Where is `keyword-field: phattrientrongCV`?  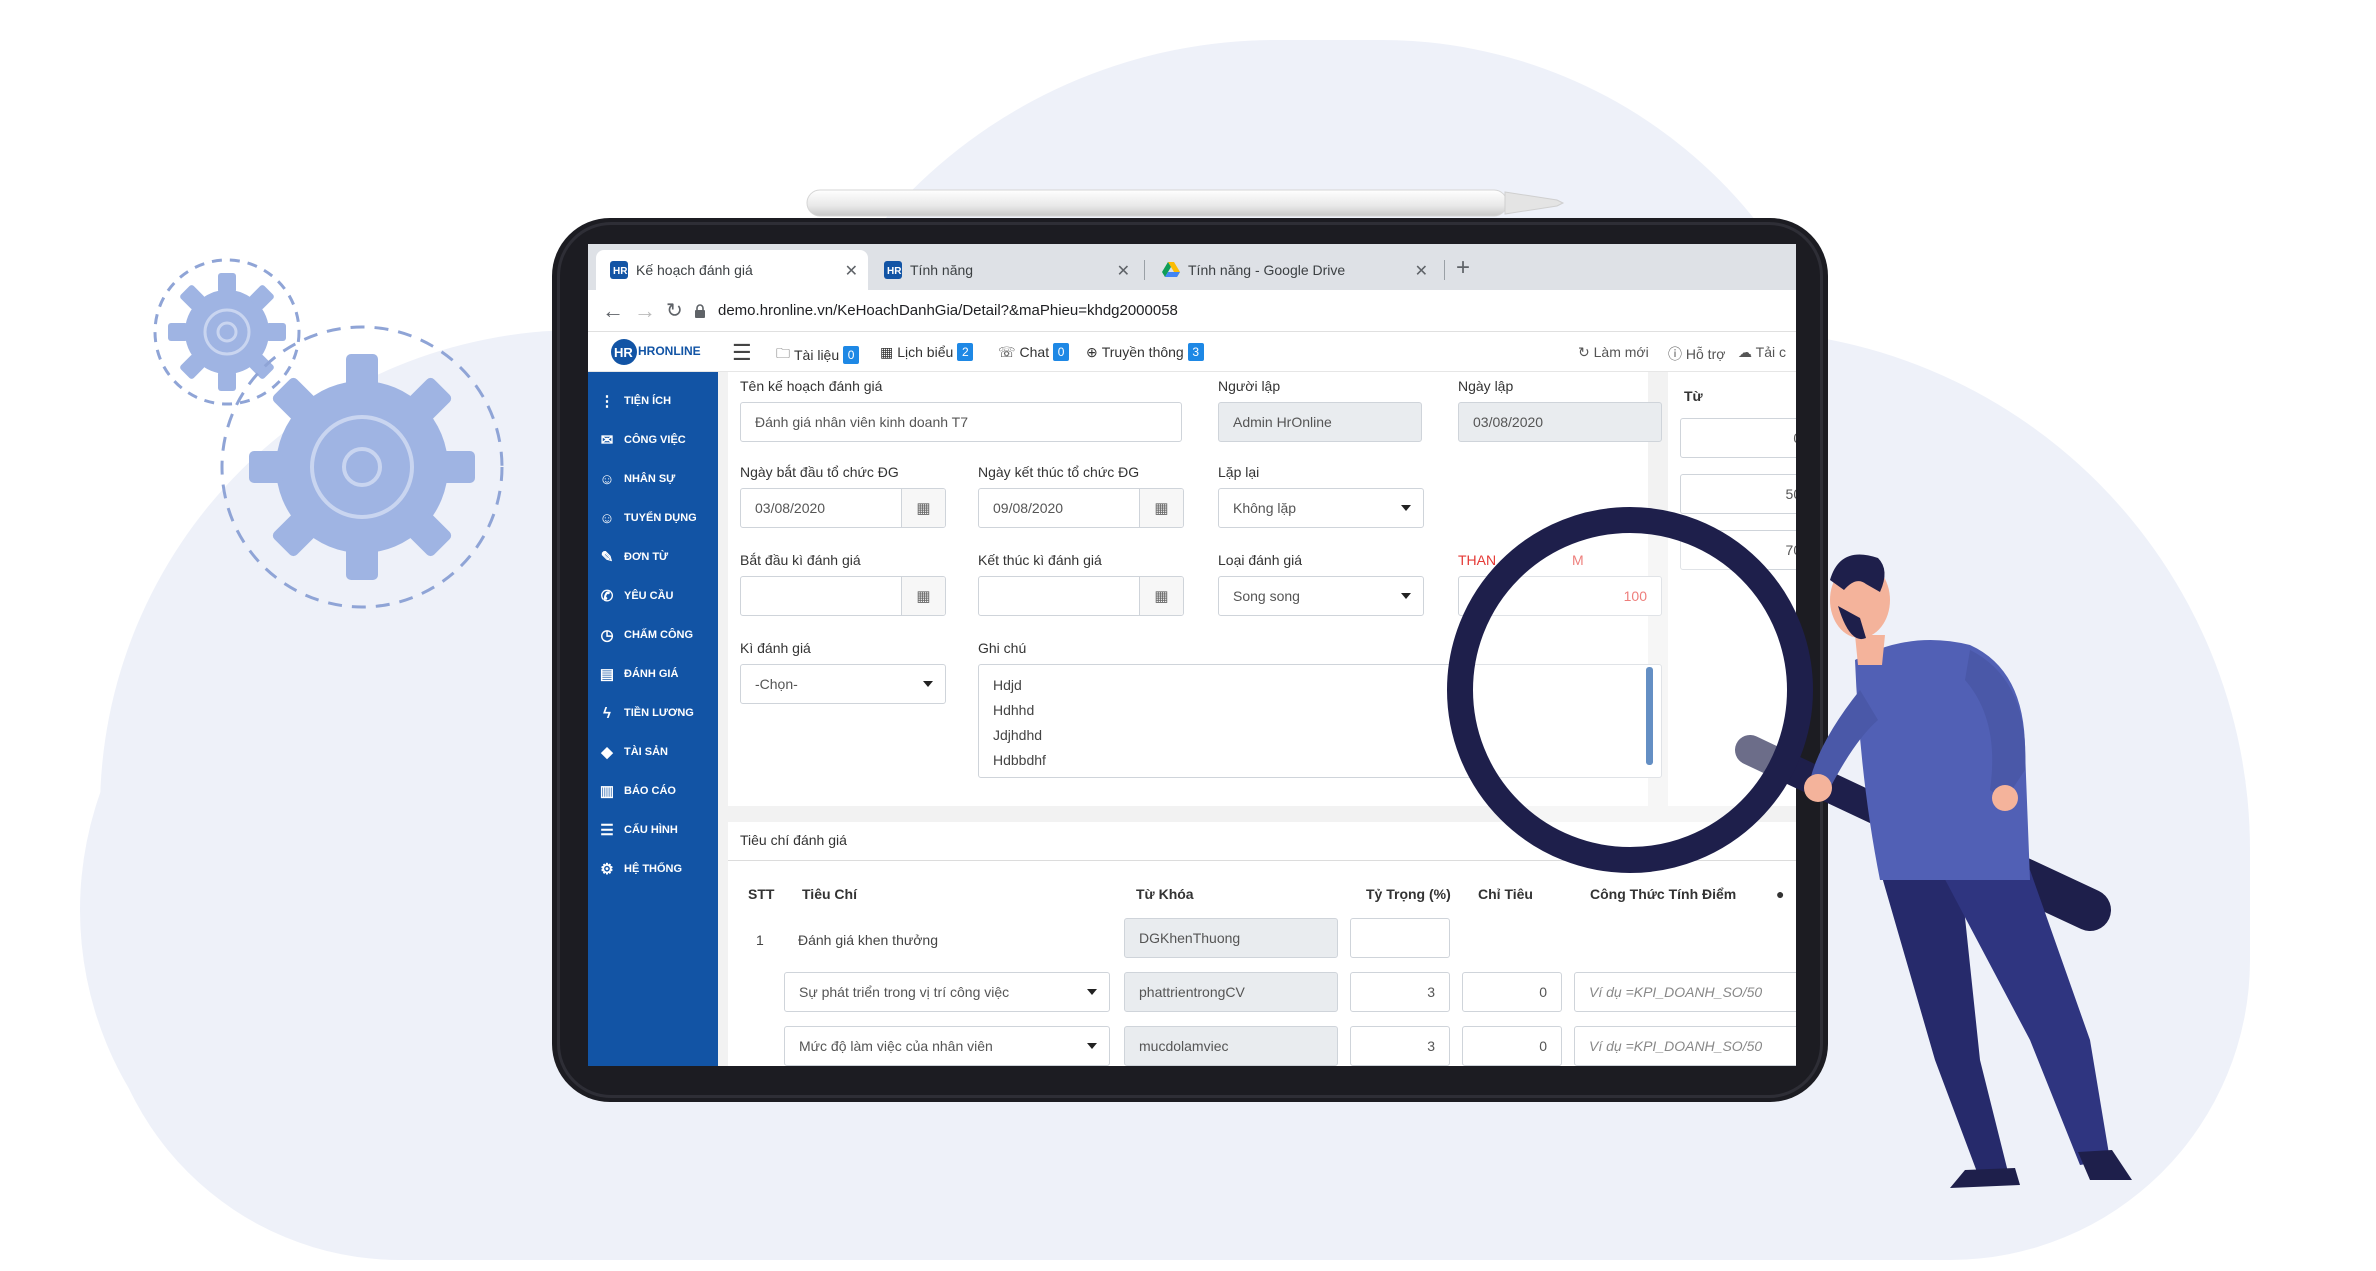 keyword-field: phattrientrongCV is located at coordinates (1231, 992).